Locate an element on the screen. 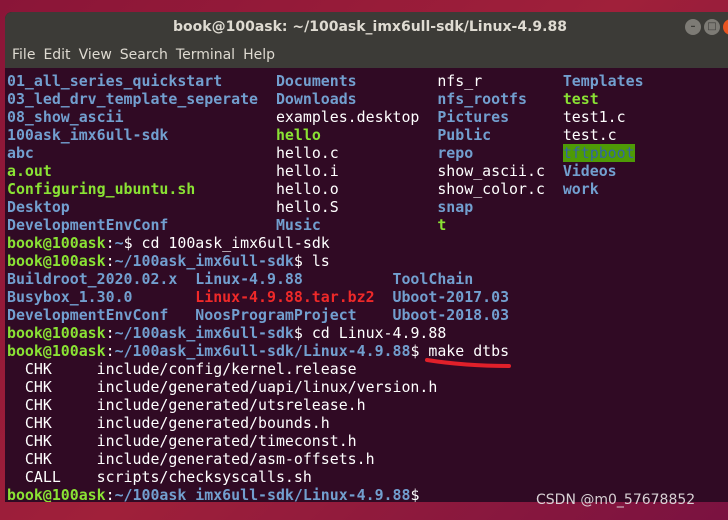  terminal-text: Uboot-2018.03 is located at coordinates (451, 315).